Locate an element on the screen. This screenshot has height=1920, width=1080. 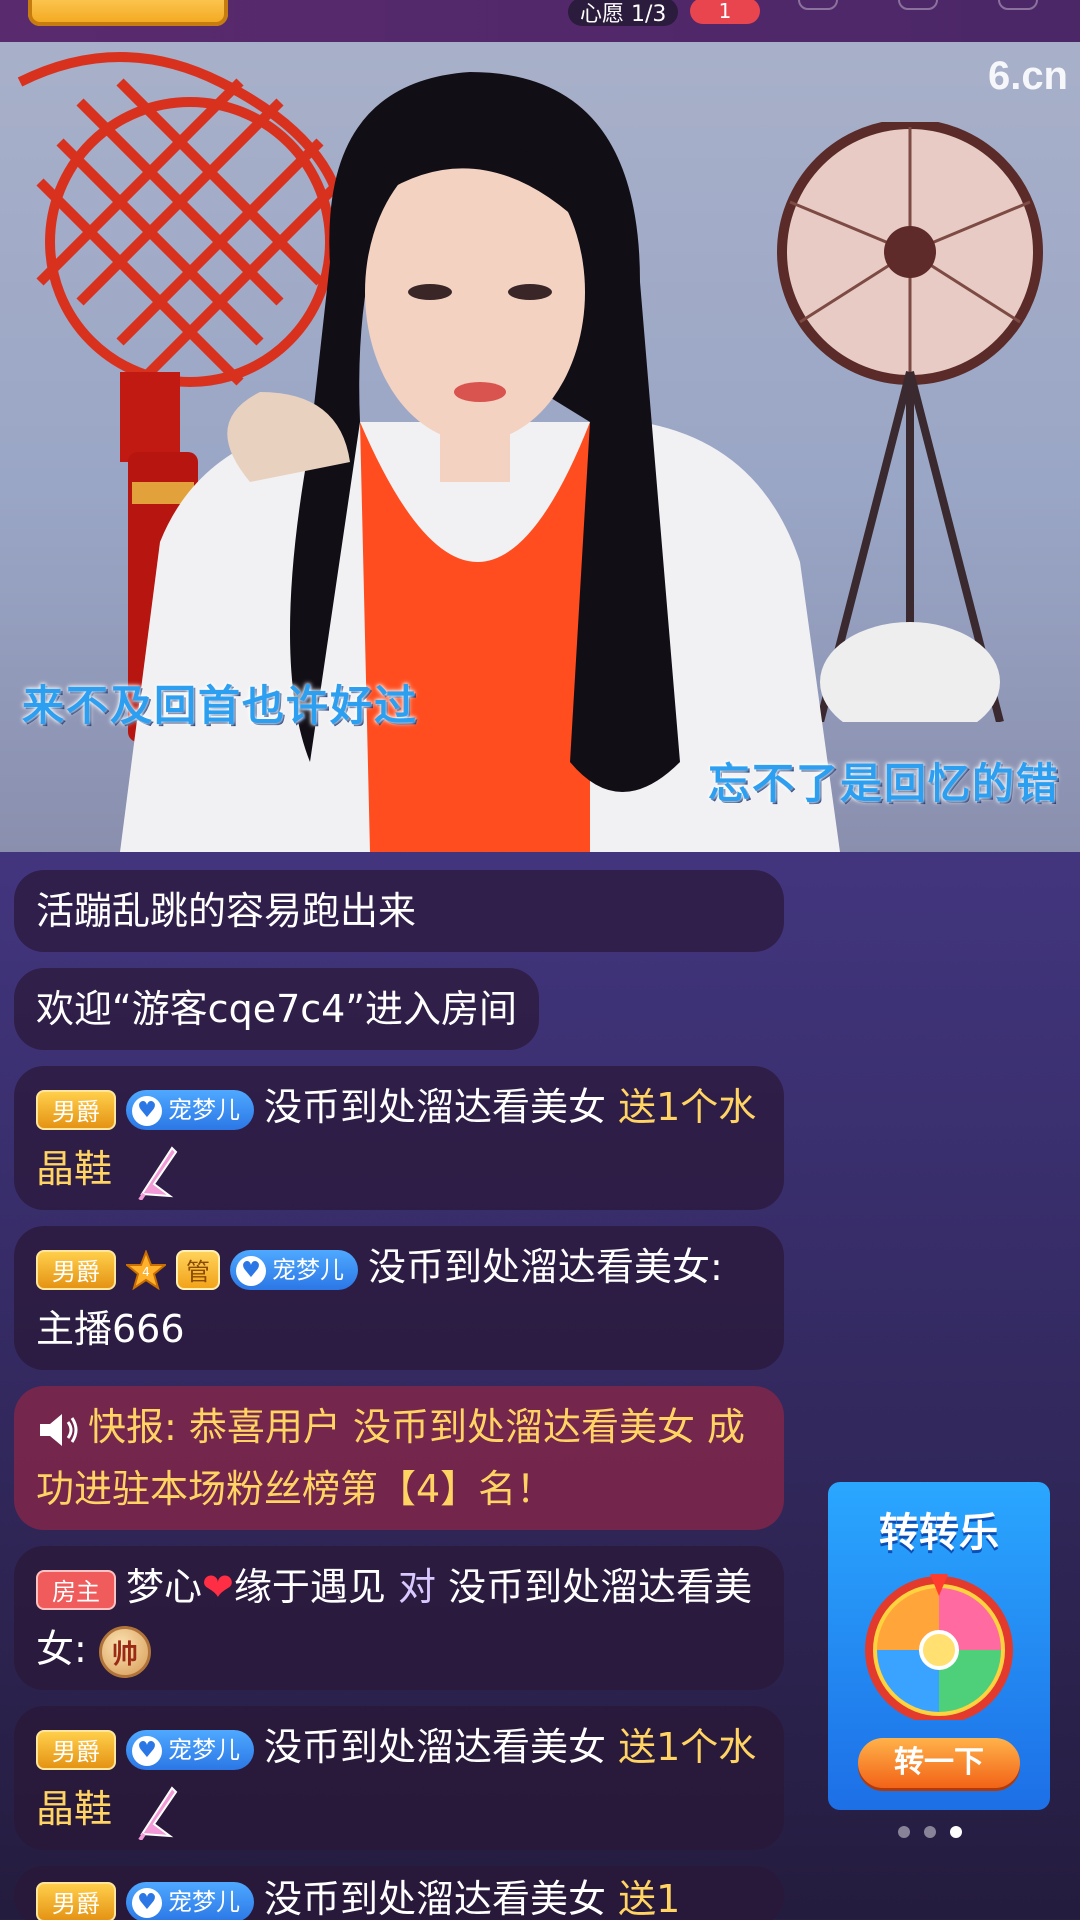
heart-icon: ❤ is located at coordinates (218, 1587).